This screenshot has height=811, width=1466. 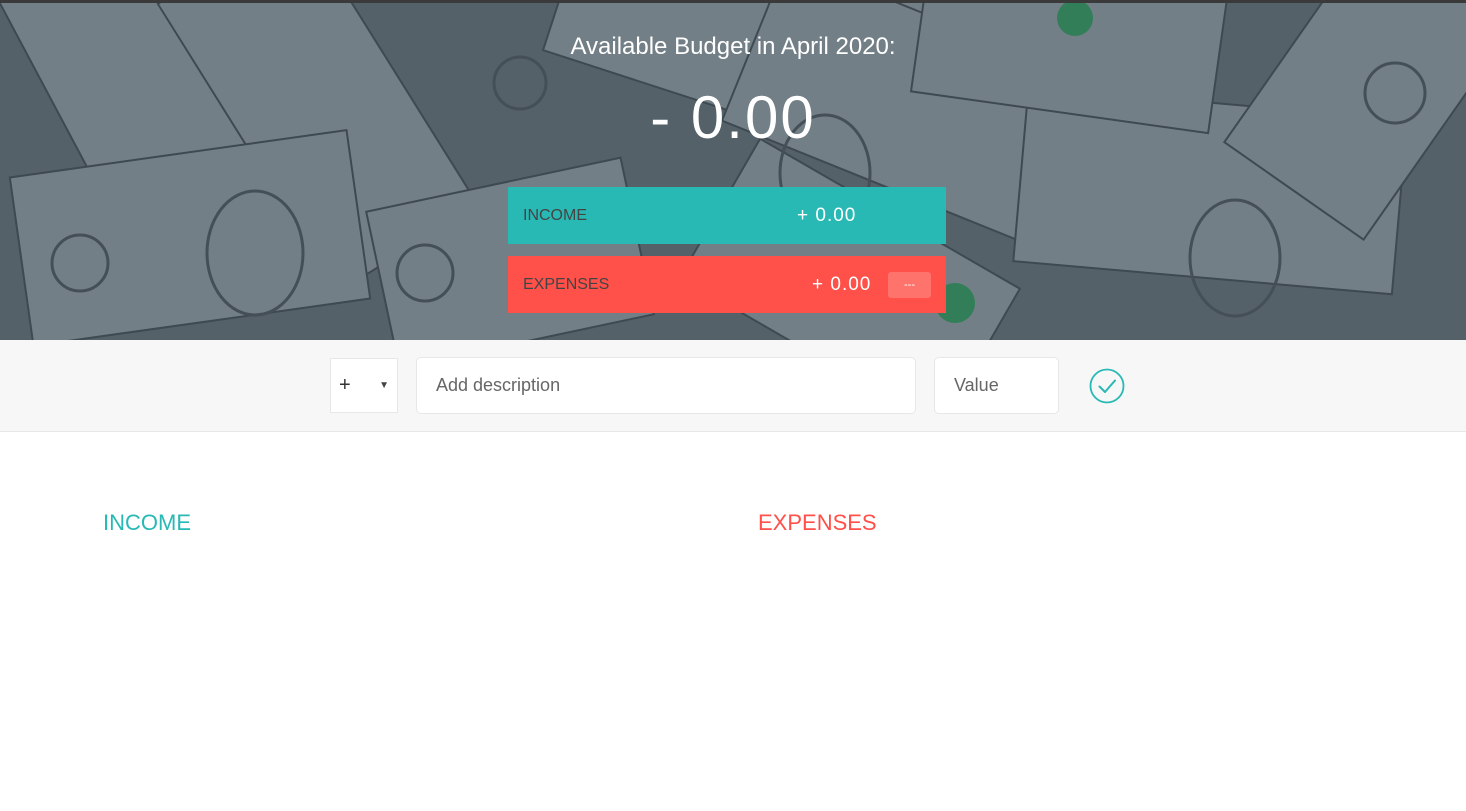 I want to click on expenses-percentage-badge: ---, so click(x=909, y=284).